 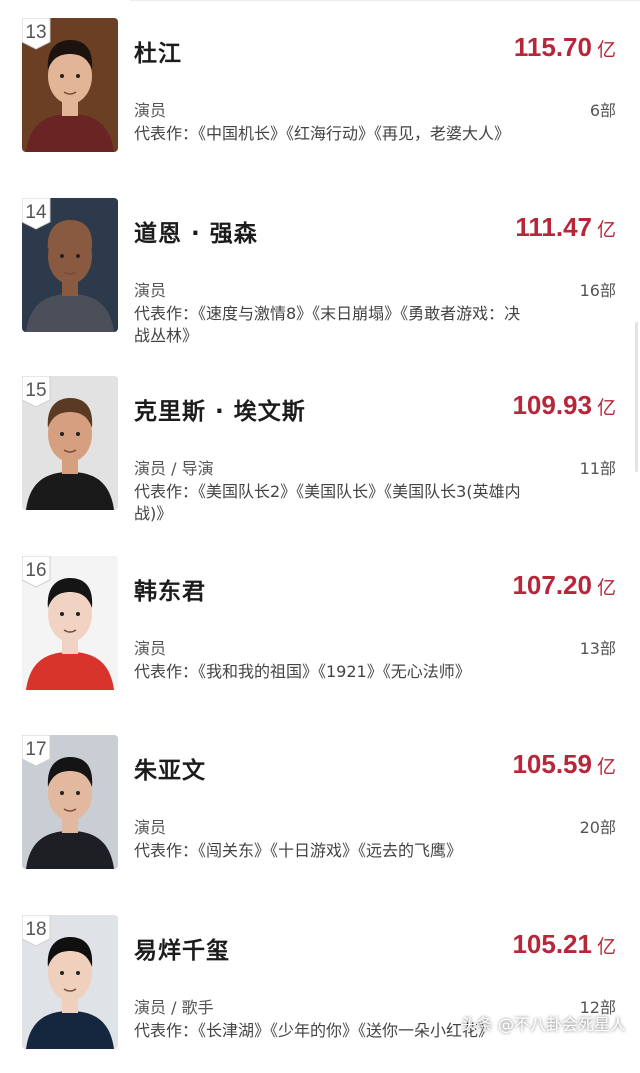 I want to click on box-office-value: 111.47 亿, so click(x=565, y=227).